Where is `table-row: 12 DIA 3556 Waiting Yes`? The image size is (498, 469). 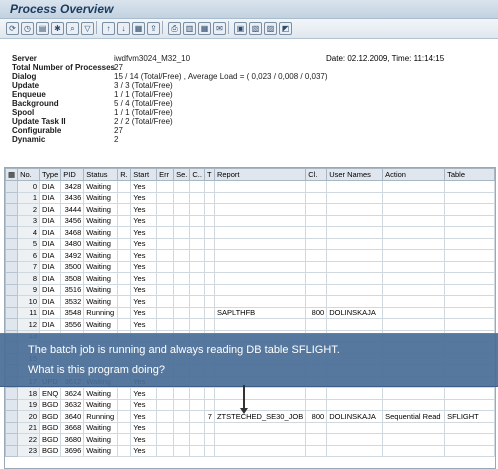 table-row: 12 DIA 3556 Waiting Yes is located at coordinates (250, 324).